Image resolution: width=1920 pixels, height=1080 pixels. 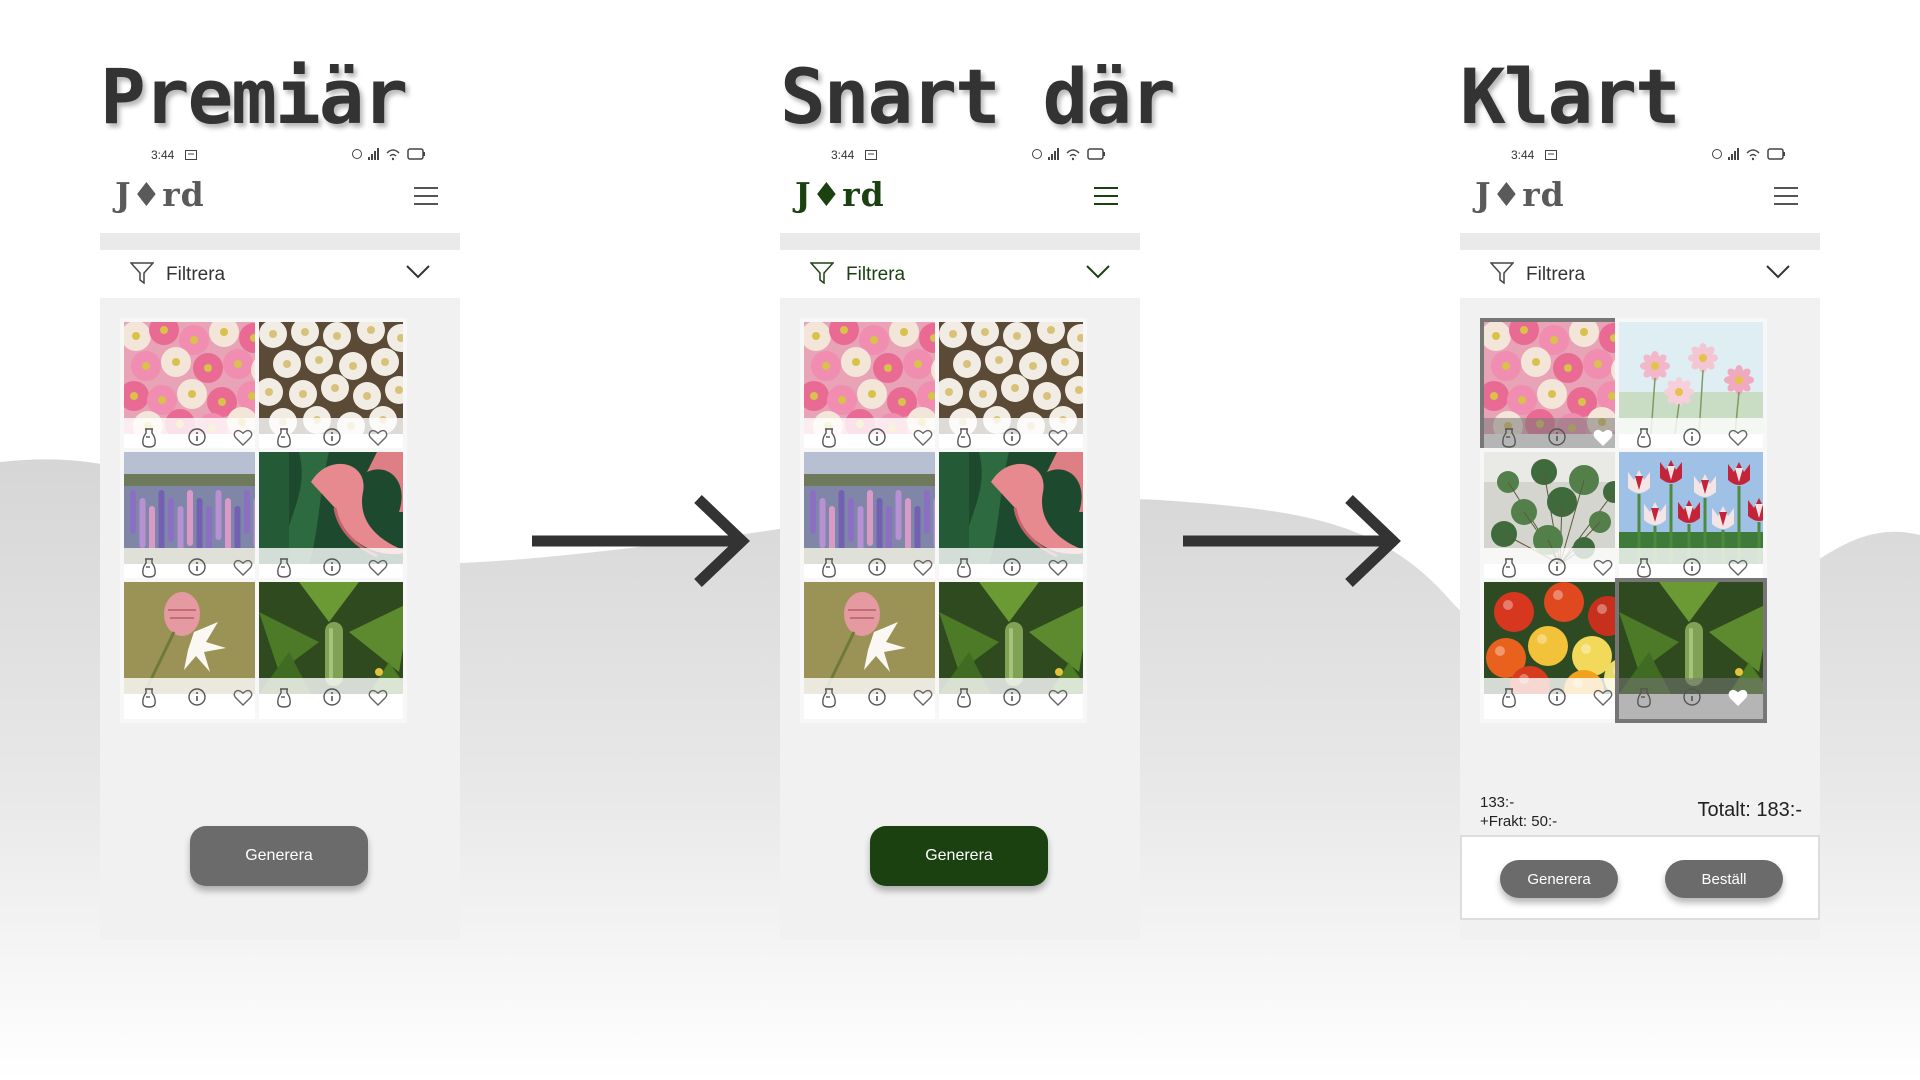 I want to click on app-bar: 3:44 J♦rd, so click(x=960, y=188).